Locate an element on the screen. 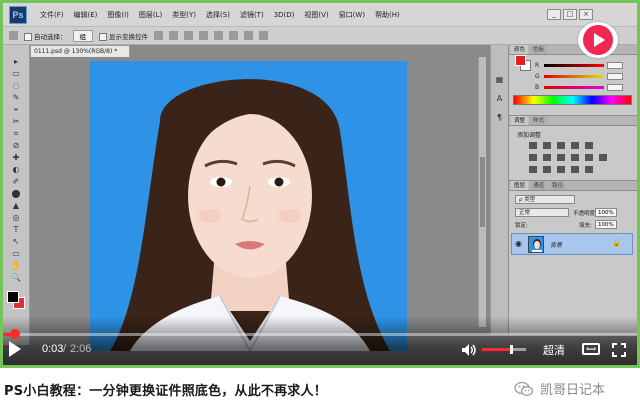 The image size is (640, 404). adjustments-title: 添加调整 is located at coordinates (529, 135).